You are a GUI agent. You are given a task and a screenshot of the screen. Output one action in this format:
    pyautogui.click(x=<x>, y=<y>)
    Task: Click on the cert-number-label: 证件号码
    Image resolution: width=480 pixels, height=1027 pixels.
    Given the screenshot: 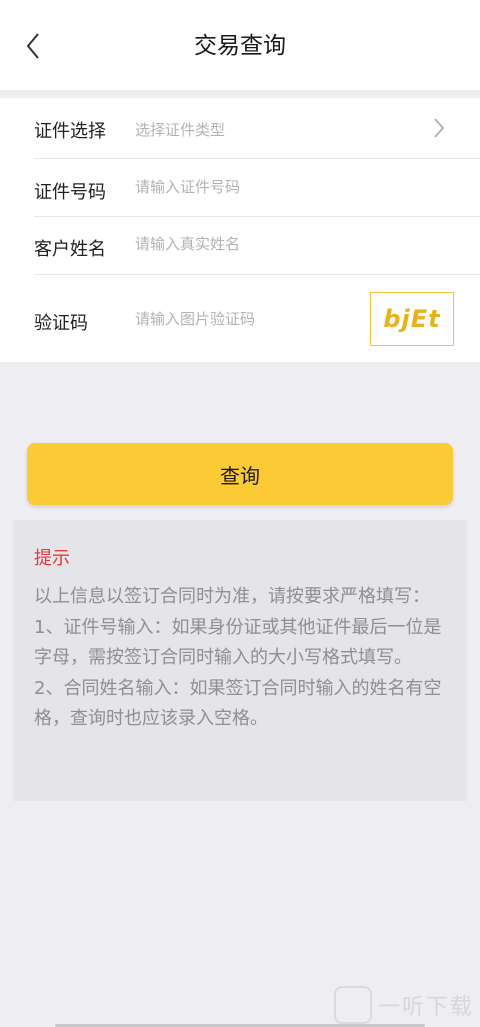 What is the action you would take?
    pyautogui.click(x=70, y=192)
    